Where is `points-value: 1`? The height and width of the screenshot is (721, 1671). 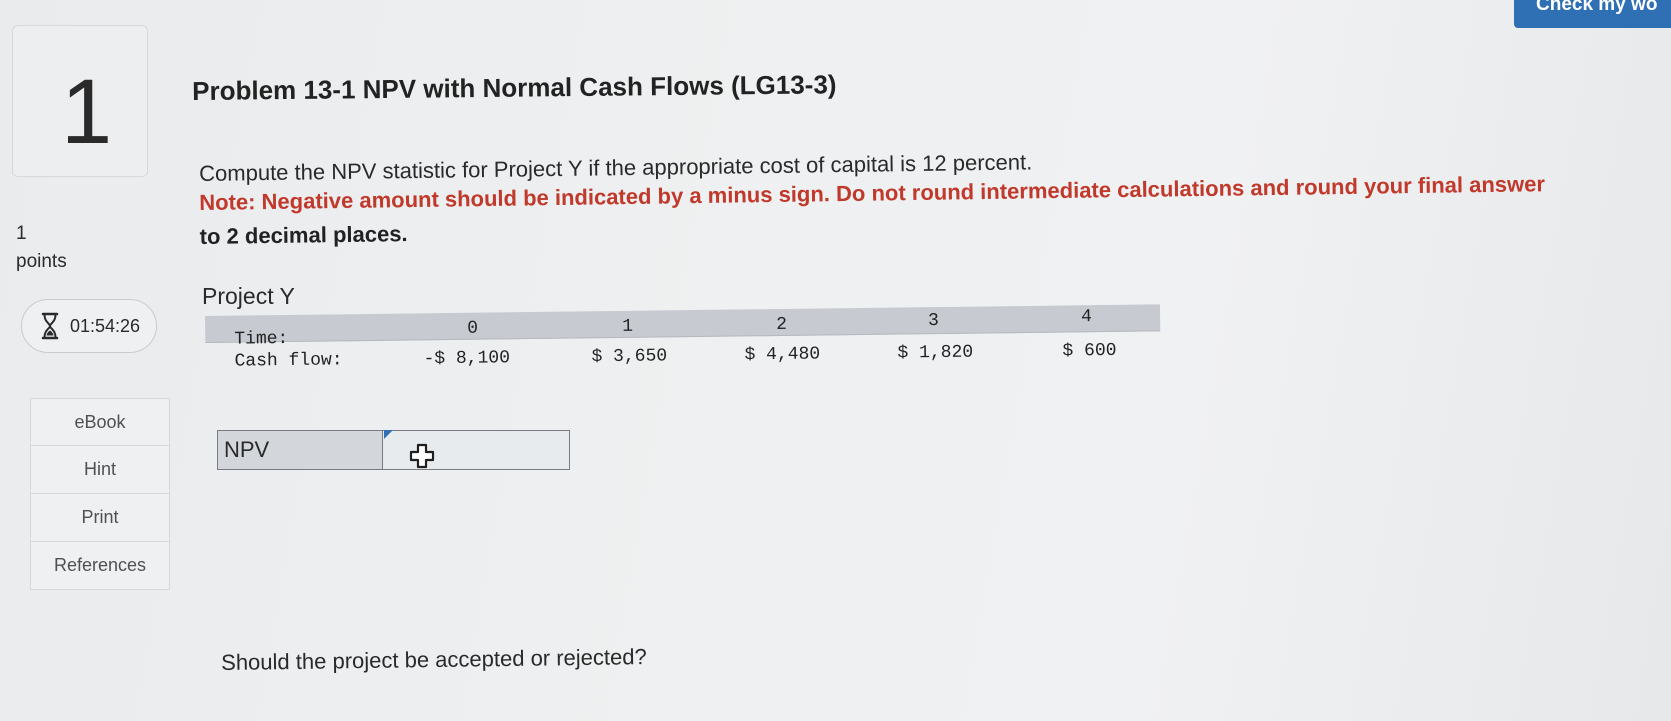 points-value: 1 is located at coordinates (21, 233).